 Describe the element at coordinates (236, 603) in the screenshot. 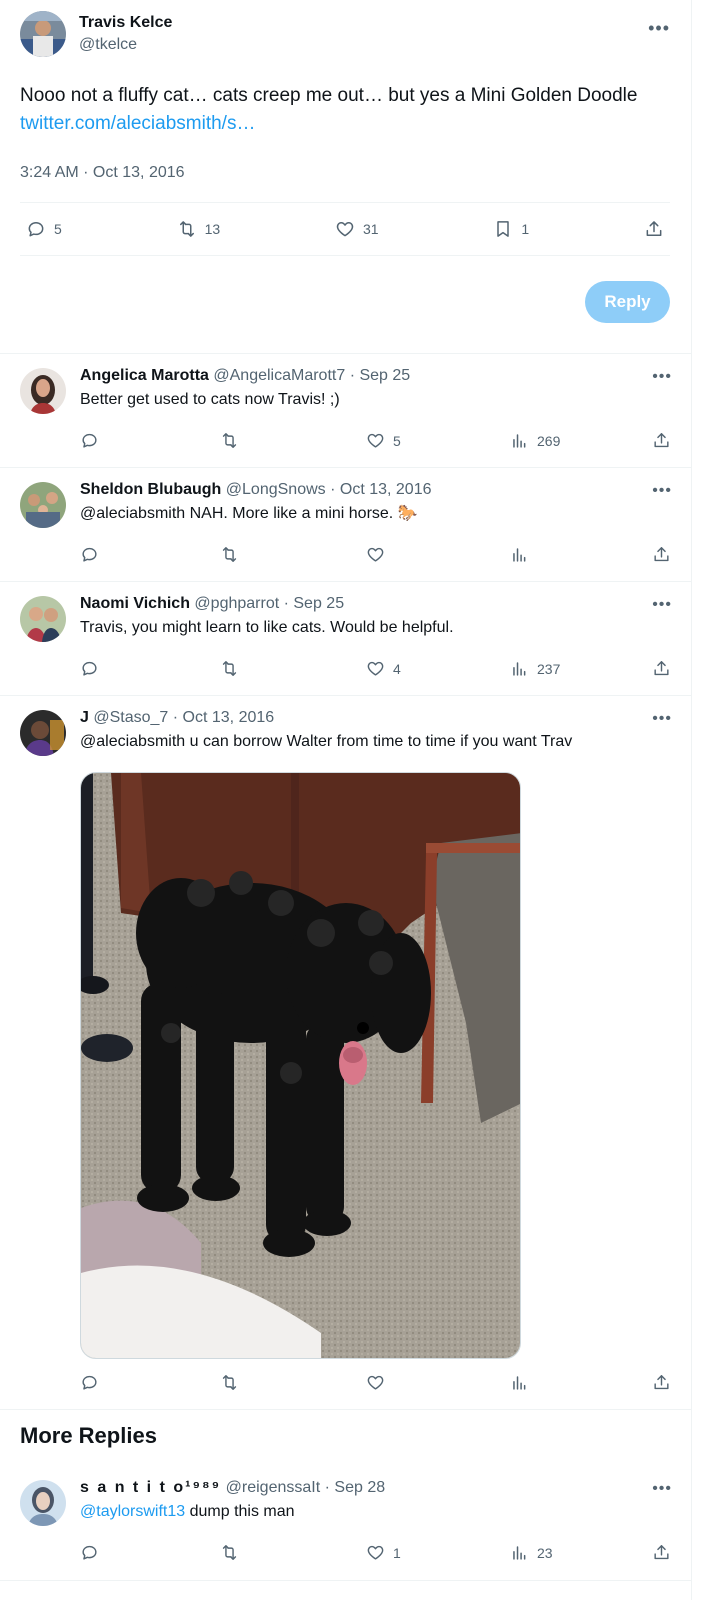

I see `reply-author-handle: @pghparrot` at that location.